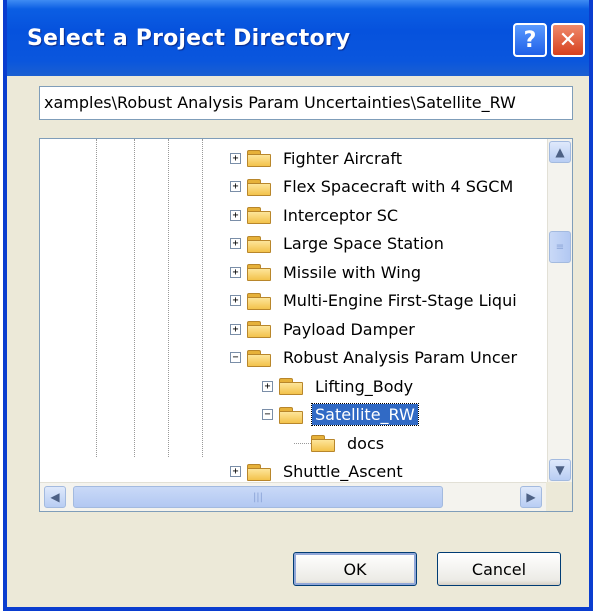 This screenshot has width=594, height=611. What do you see at coordinates (258, 497) in the screenshot?
I see `horizontal-scroll-thumb: |||` at bounding box center [258, 497].